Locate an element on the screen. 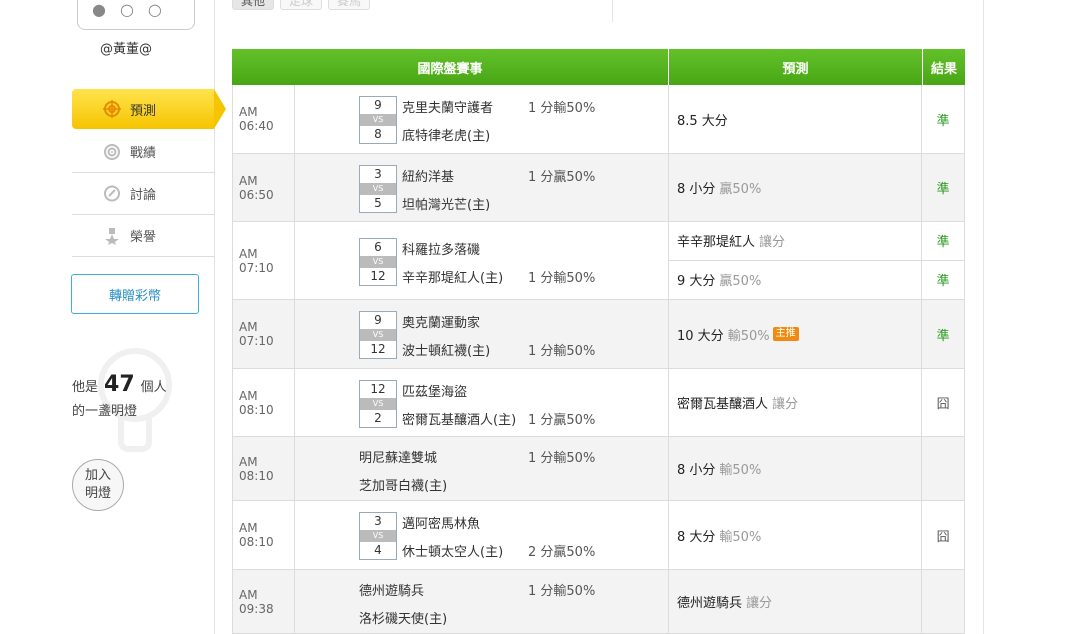  home-team: 波士頓紅襪(主) is located at coordinates (446, 349).